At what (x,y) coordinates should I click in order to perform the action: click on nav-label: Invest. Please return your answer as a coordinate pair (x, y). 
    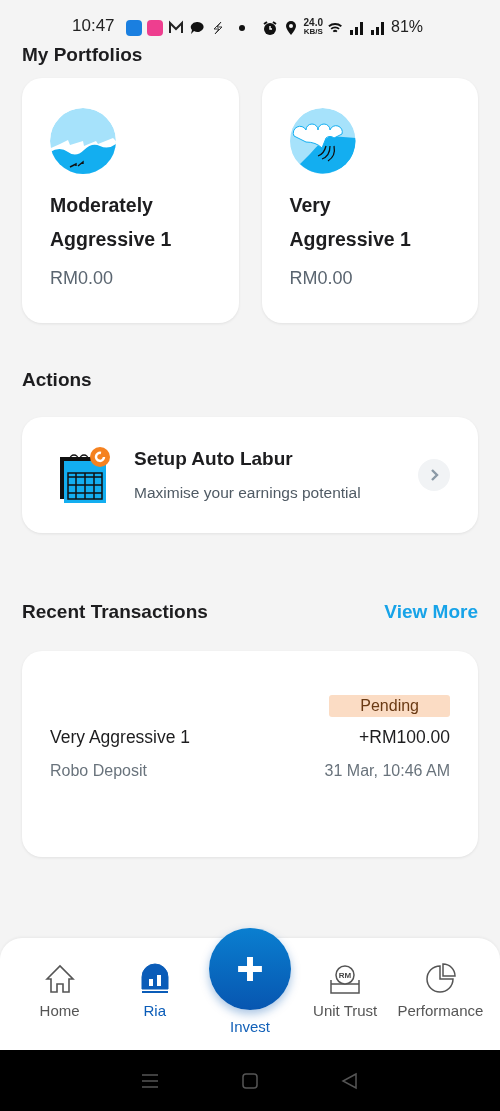
    Looking at the image, I should click on (250, 1026).